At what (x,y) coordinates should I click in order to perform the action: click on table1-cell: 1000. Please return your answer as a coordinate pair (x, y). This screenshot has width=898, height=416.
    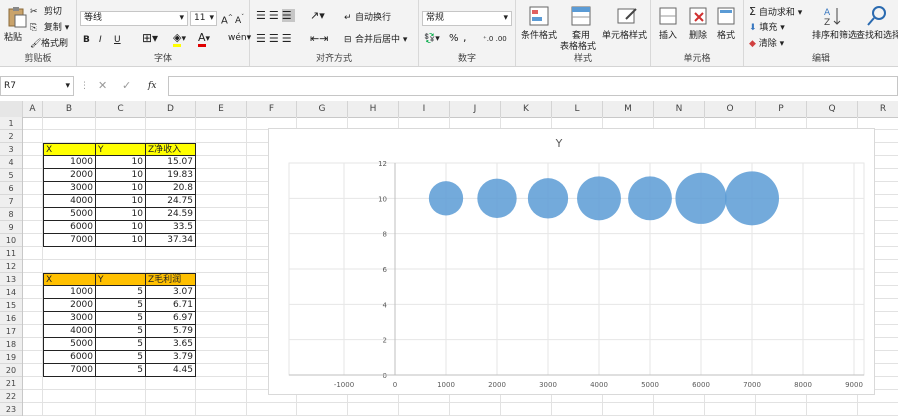
    Looking at the image, I should click on (69, 162).